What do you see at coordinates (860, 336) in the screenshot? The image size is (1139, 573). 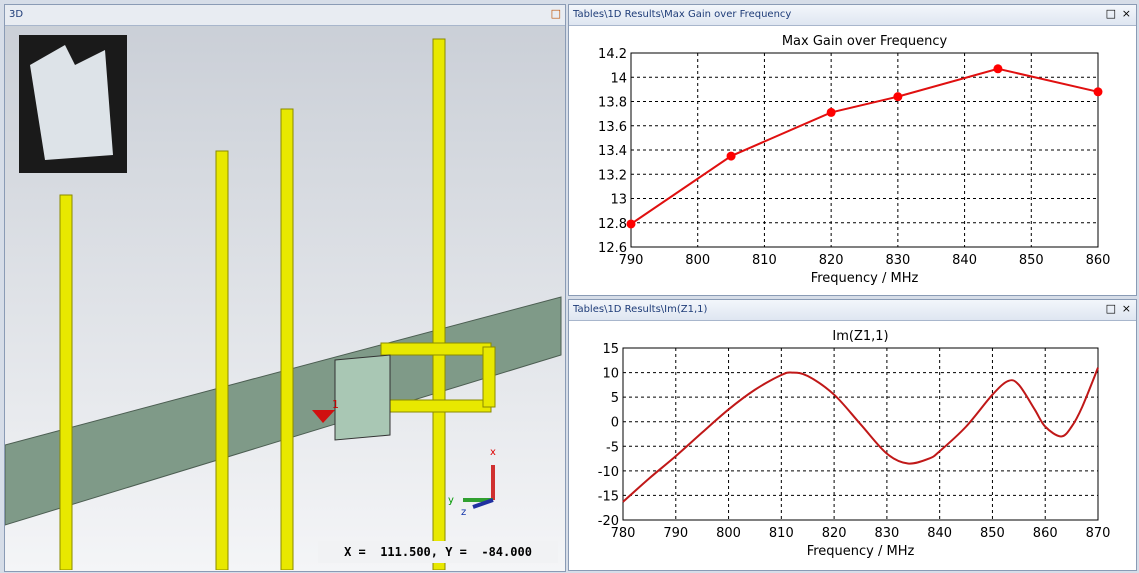 I see `chart-title: Im(Z1,1)` at bounding box center [860, 336].